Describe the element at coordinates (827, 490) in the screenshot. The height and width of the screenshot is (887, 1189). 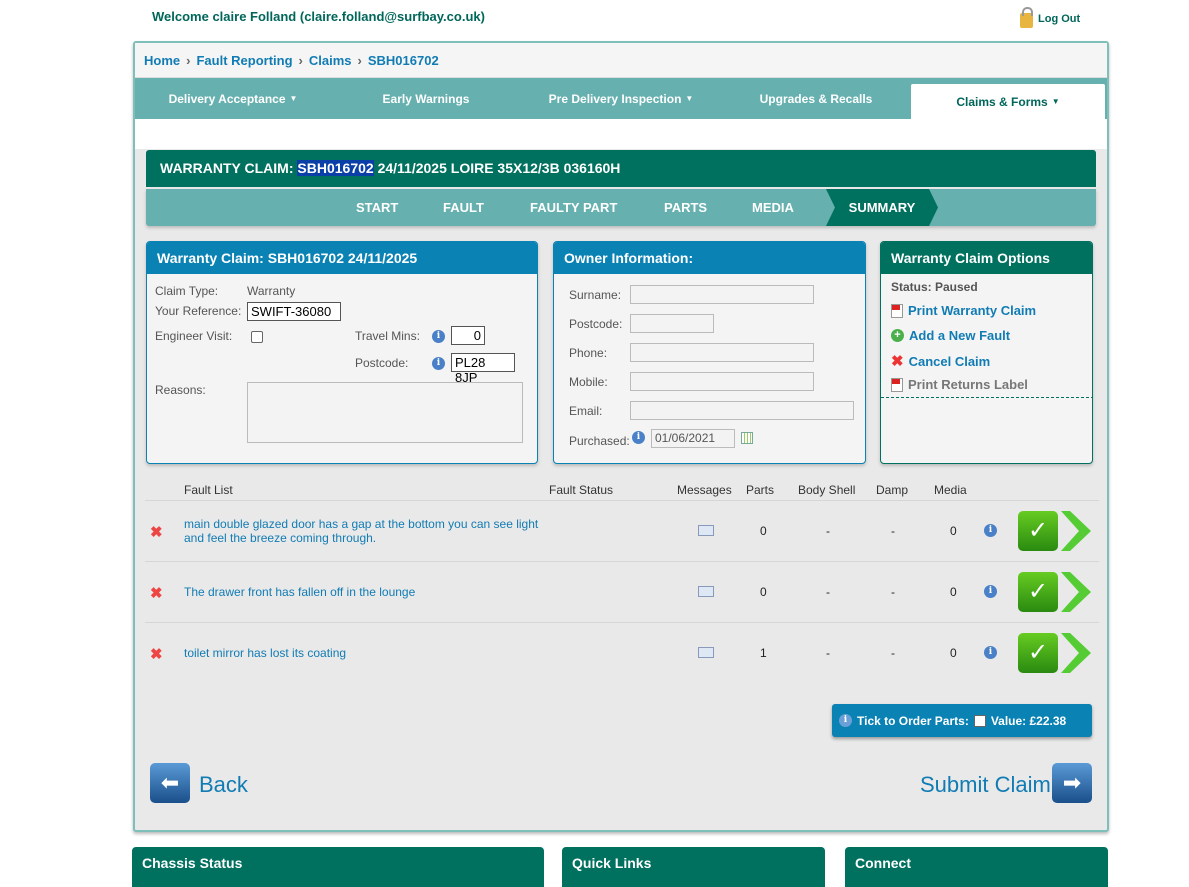
I see `header-body-shell: Body Shell` at that location.